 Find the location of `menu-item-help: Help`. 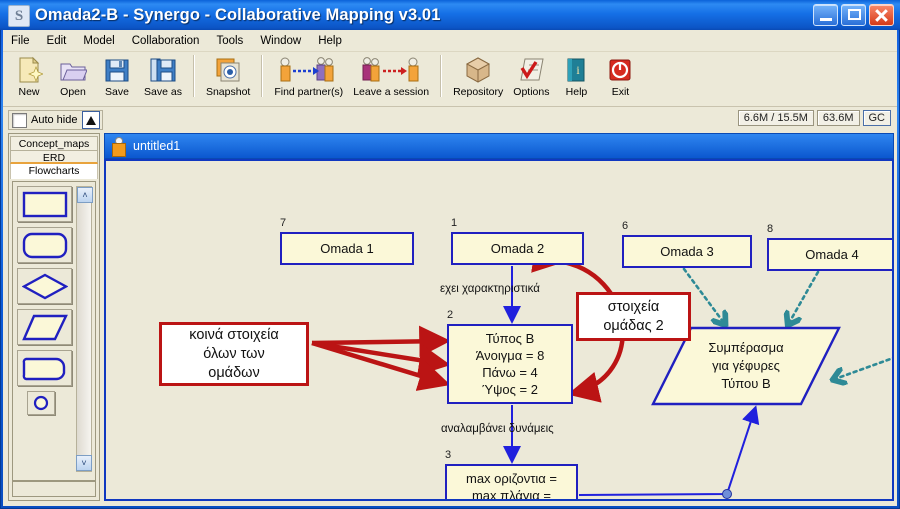

menu-item-help: Help is located at coordinates (330, 41).